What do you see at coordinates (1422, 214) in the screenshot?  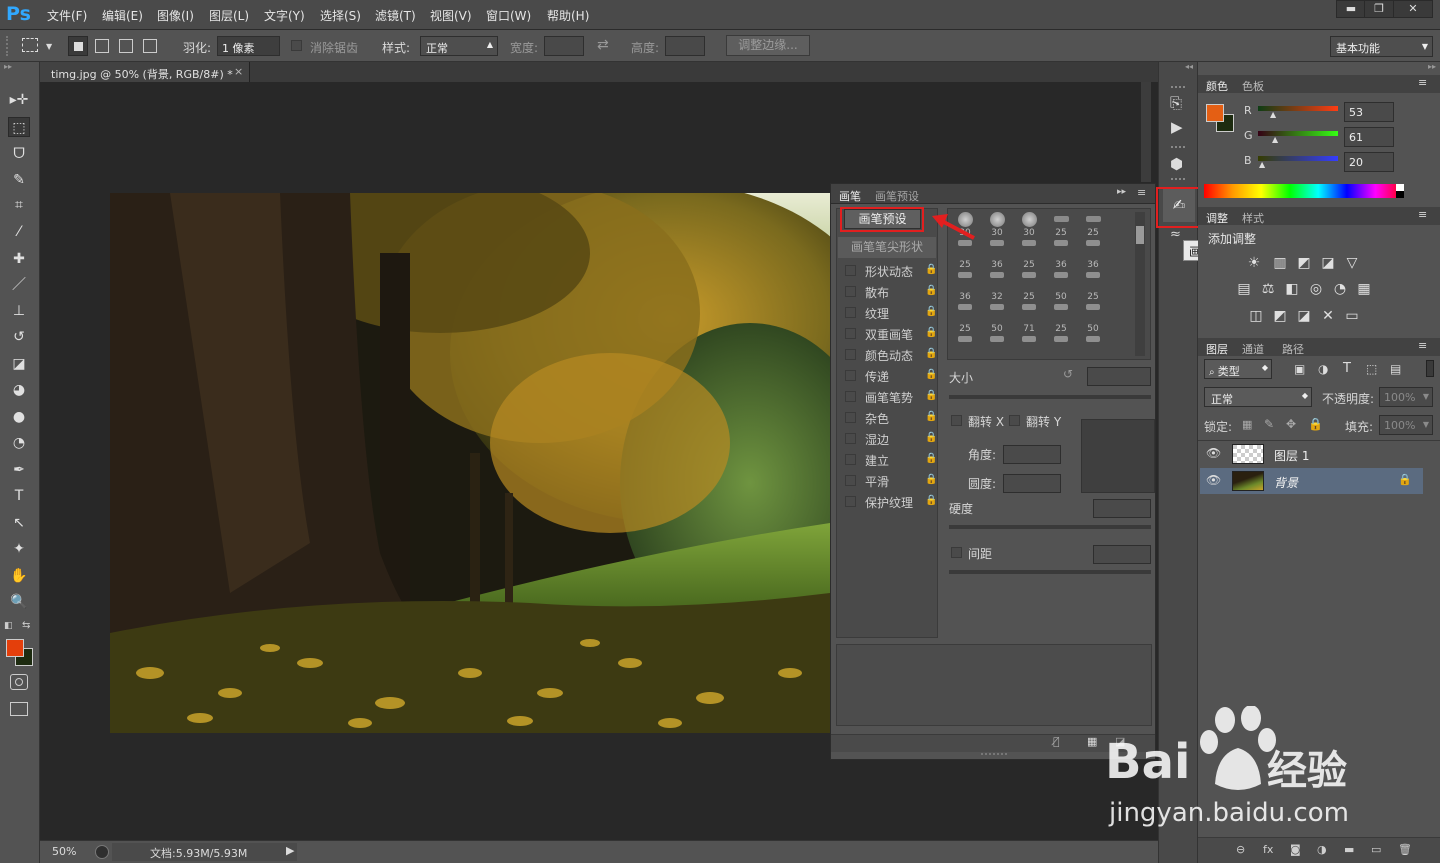 I see `adjustments-menu-icon: ≡` at bounding box center [1422, 214].